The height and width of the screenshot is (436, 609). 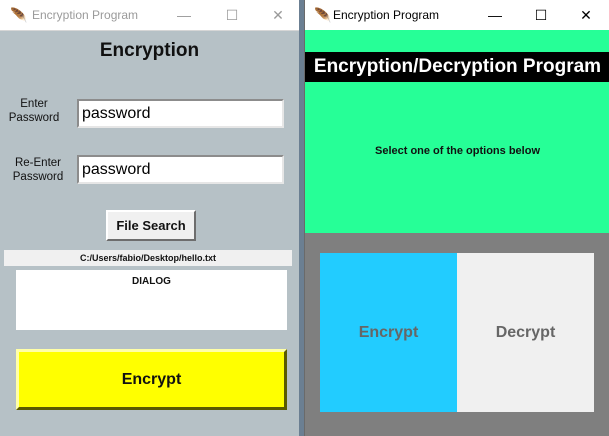 I want to click on encrypt-option-button: Encrypt, so click(x=388, y=332).